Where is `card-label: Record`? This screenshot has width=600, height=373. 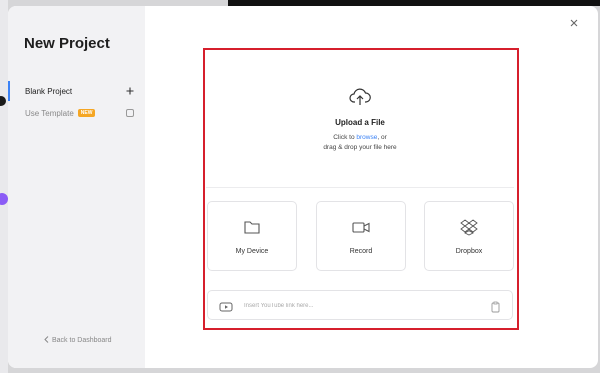 card-label: Record is located at coordinates (361, 251).